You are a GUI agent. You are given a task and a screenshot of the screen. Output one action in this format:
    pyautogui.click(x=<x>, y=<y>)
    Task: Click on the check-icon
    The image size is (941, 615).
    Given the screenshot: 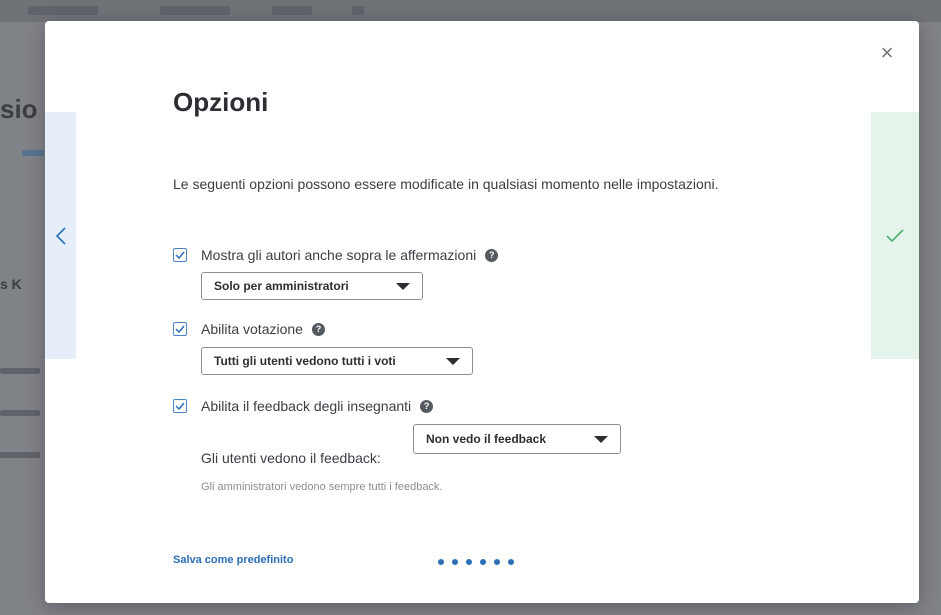 What is the action you would take?
    pyautogui.click(x=895, y=235)
    